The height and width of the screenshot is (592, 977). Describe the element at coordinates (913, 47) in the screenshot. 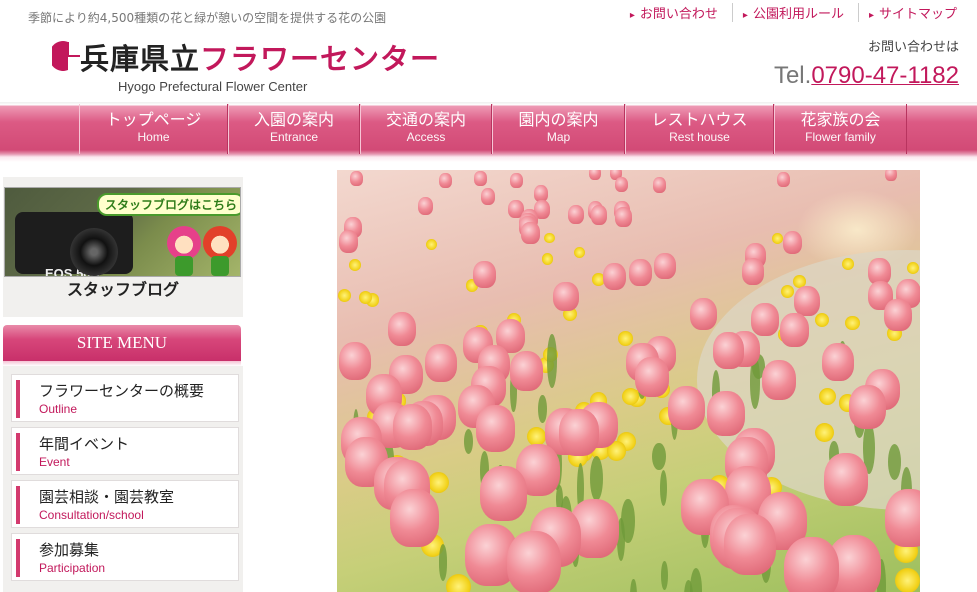

I see `contact-label: お問い合わせは` at that location.